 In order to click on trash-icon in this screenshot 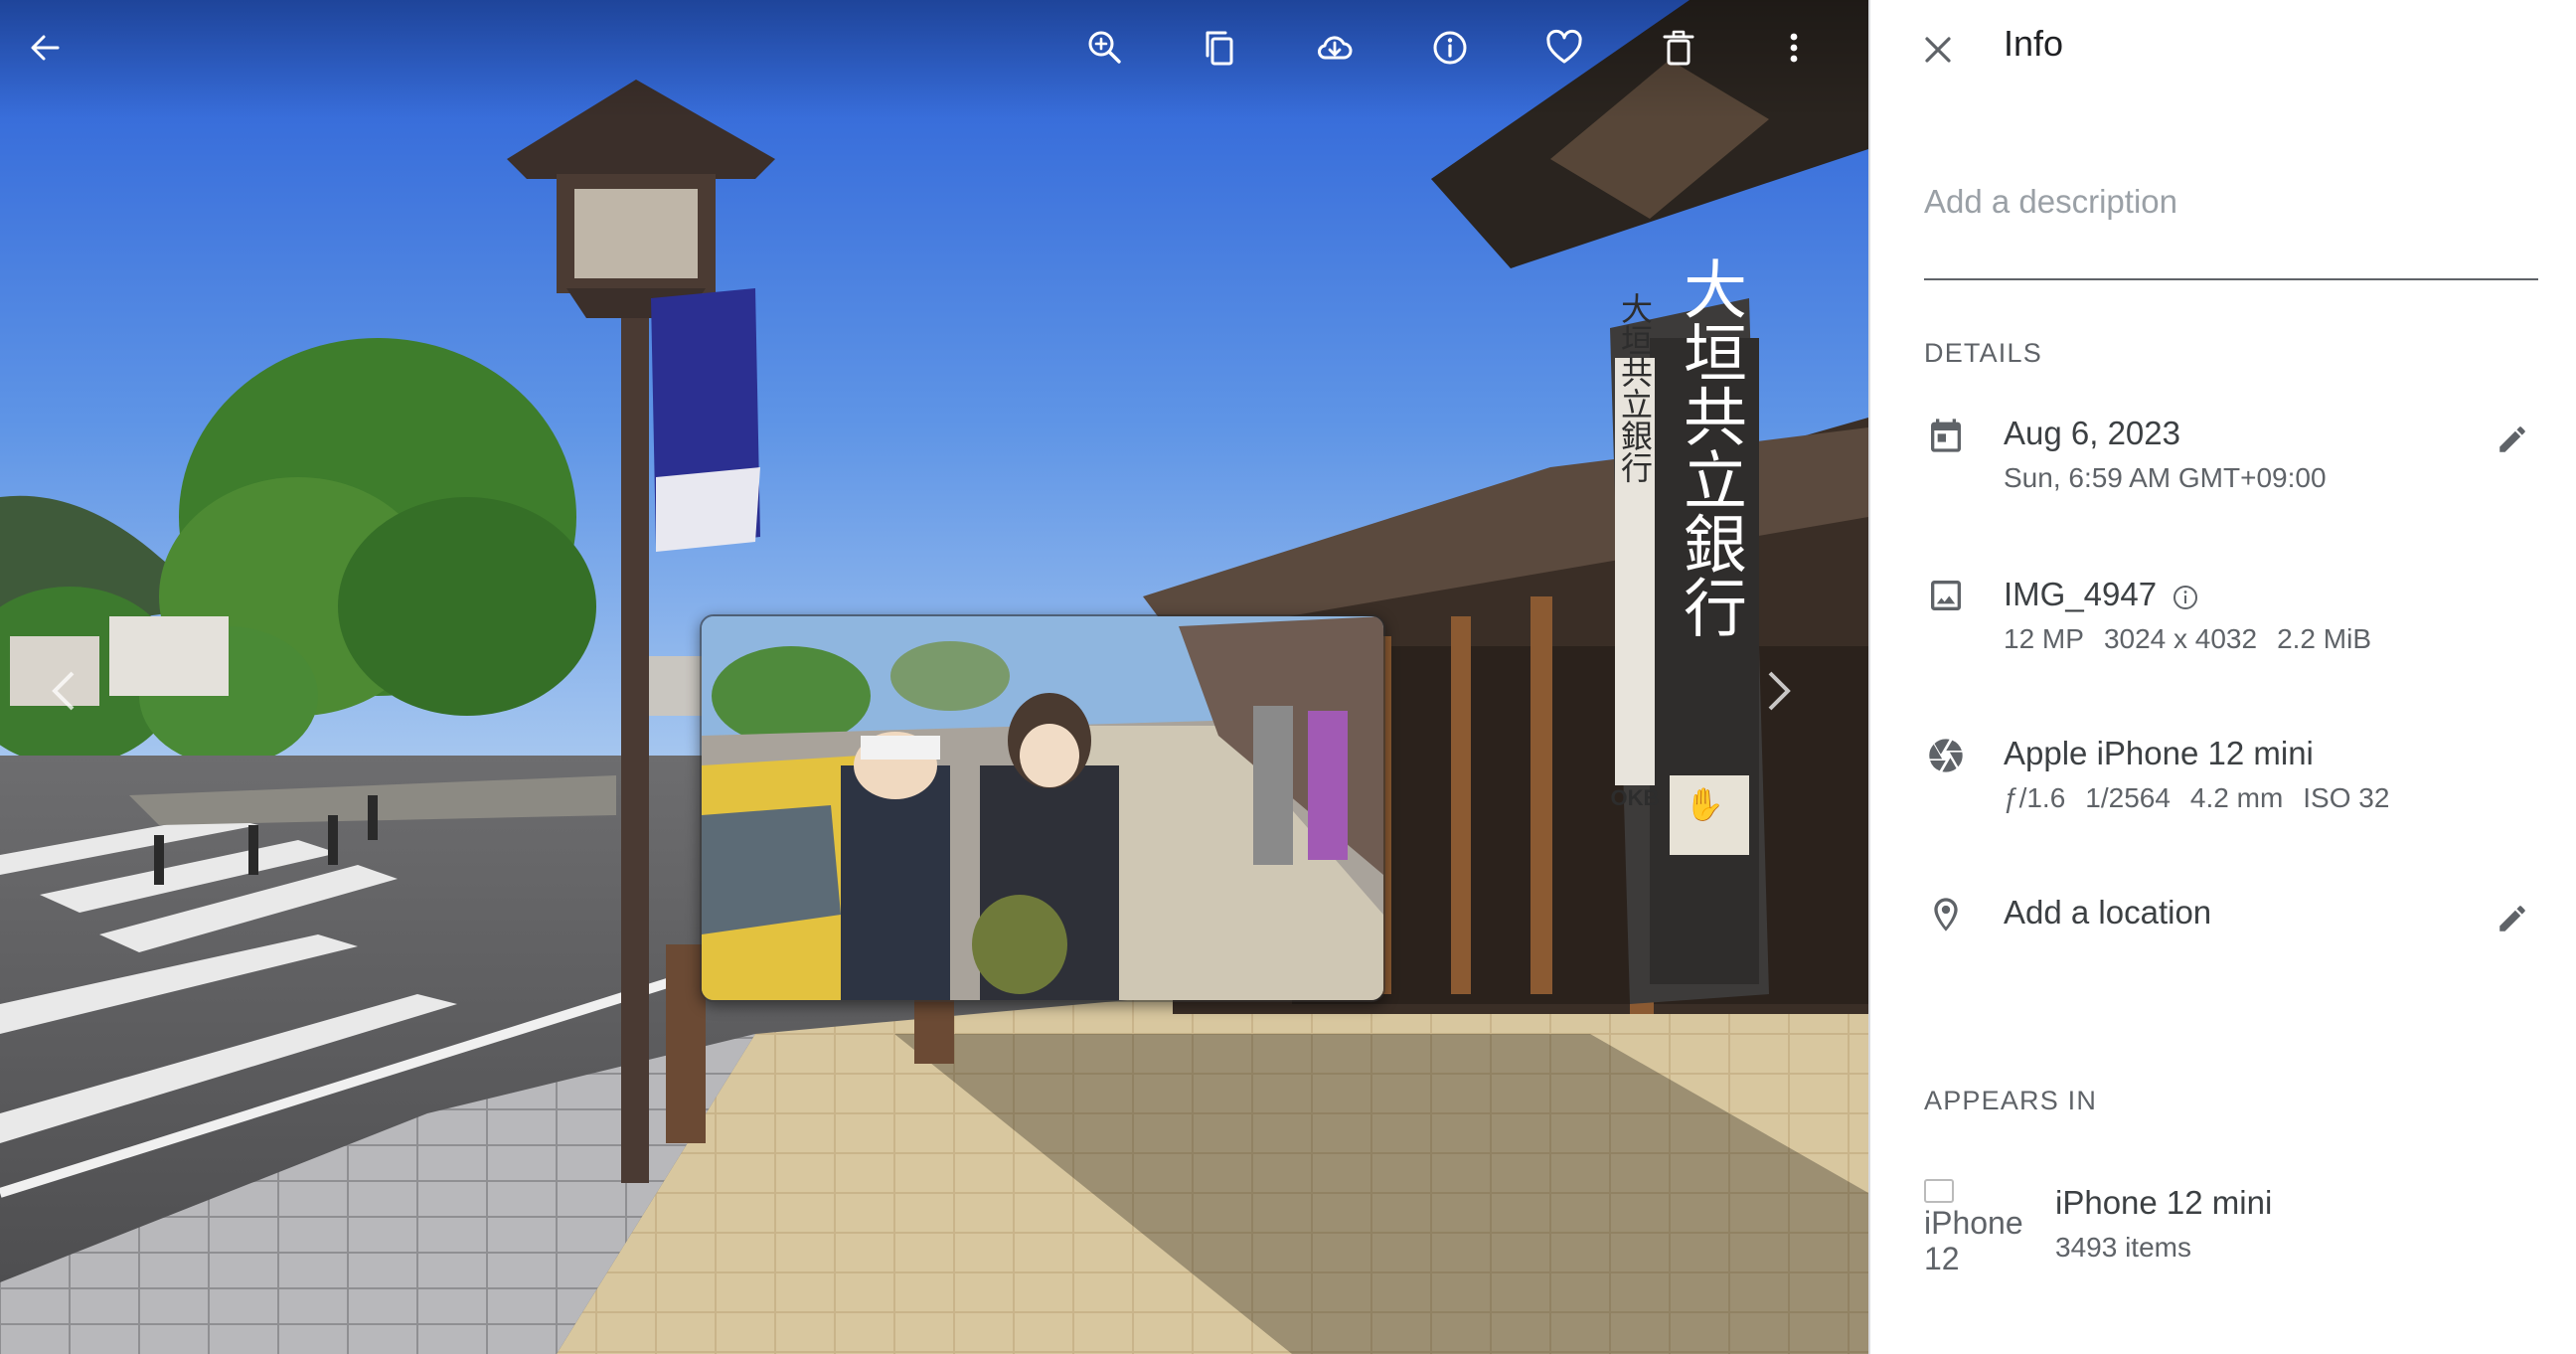, I will do `click(1678, 48)`.